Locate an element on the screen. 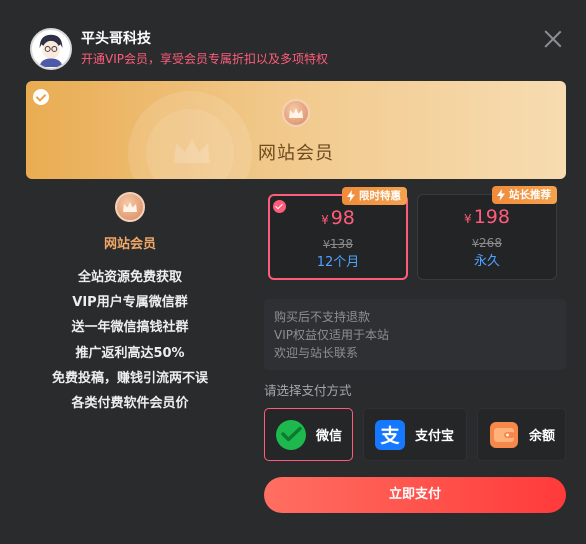  plan-tag-badge: 限时特惠 is located at coordinates (374, 196).